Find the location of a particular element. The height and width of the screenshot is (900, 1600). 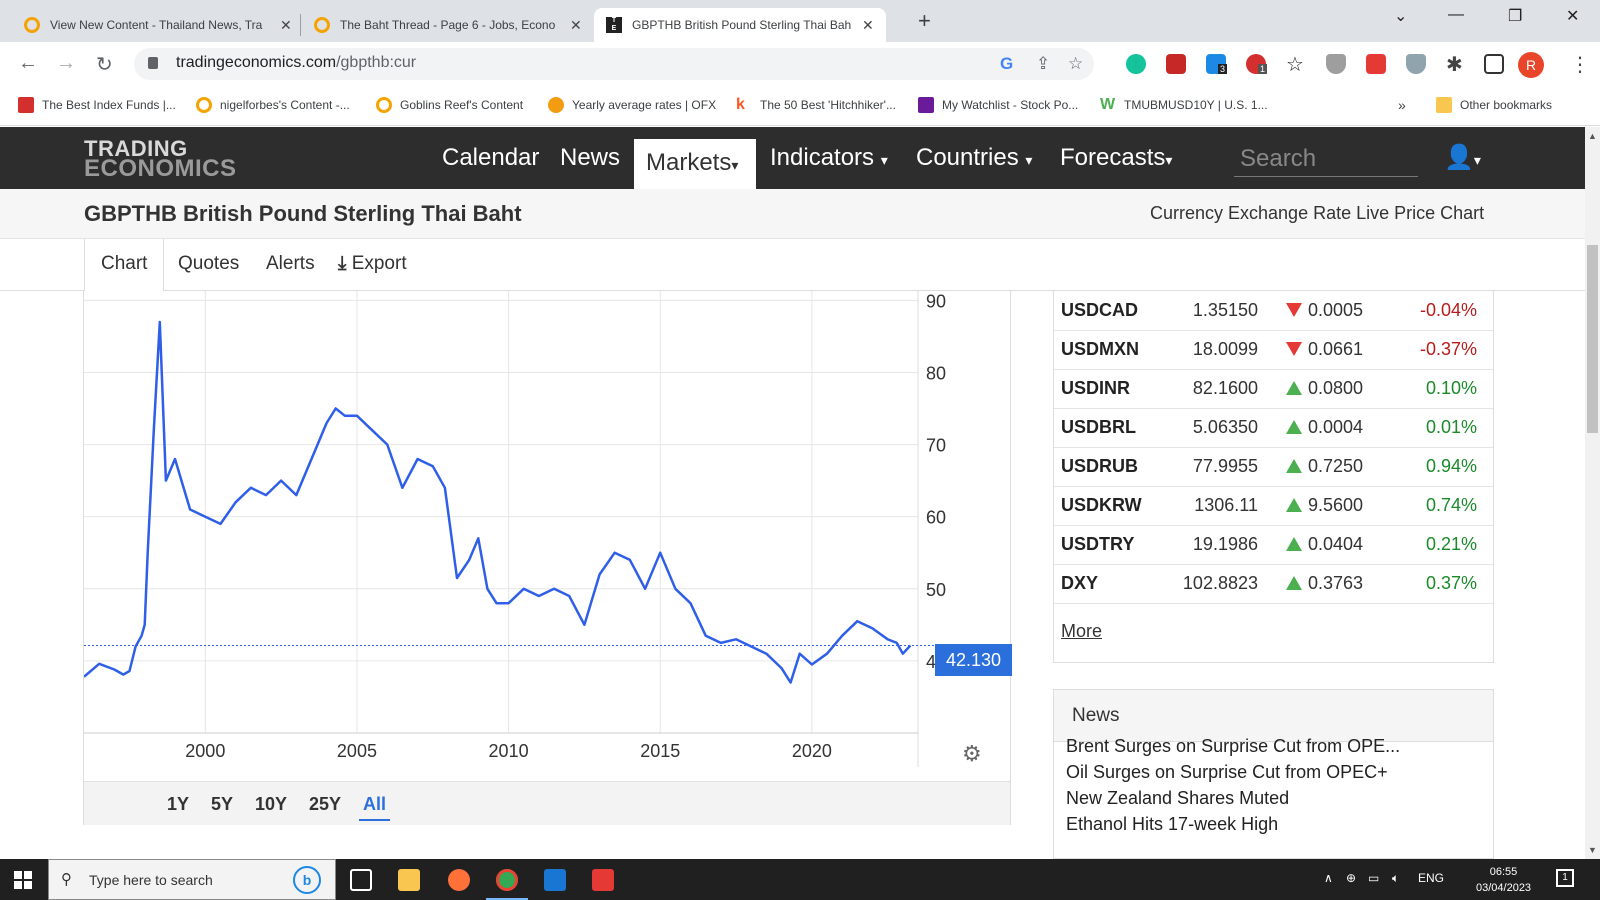

puzzle-extensions-icon: ✱ is located at coordinates (1454, 64).